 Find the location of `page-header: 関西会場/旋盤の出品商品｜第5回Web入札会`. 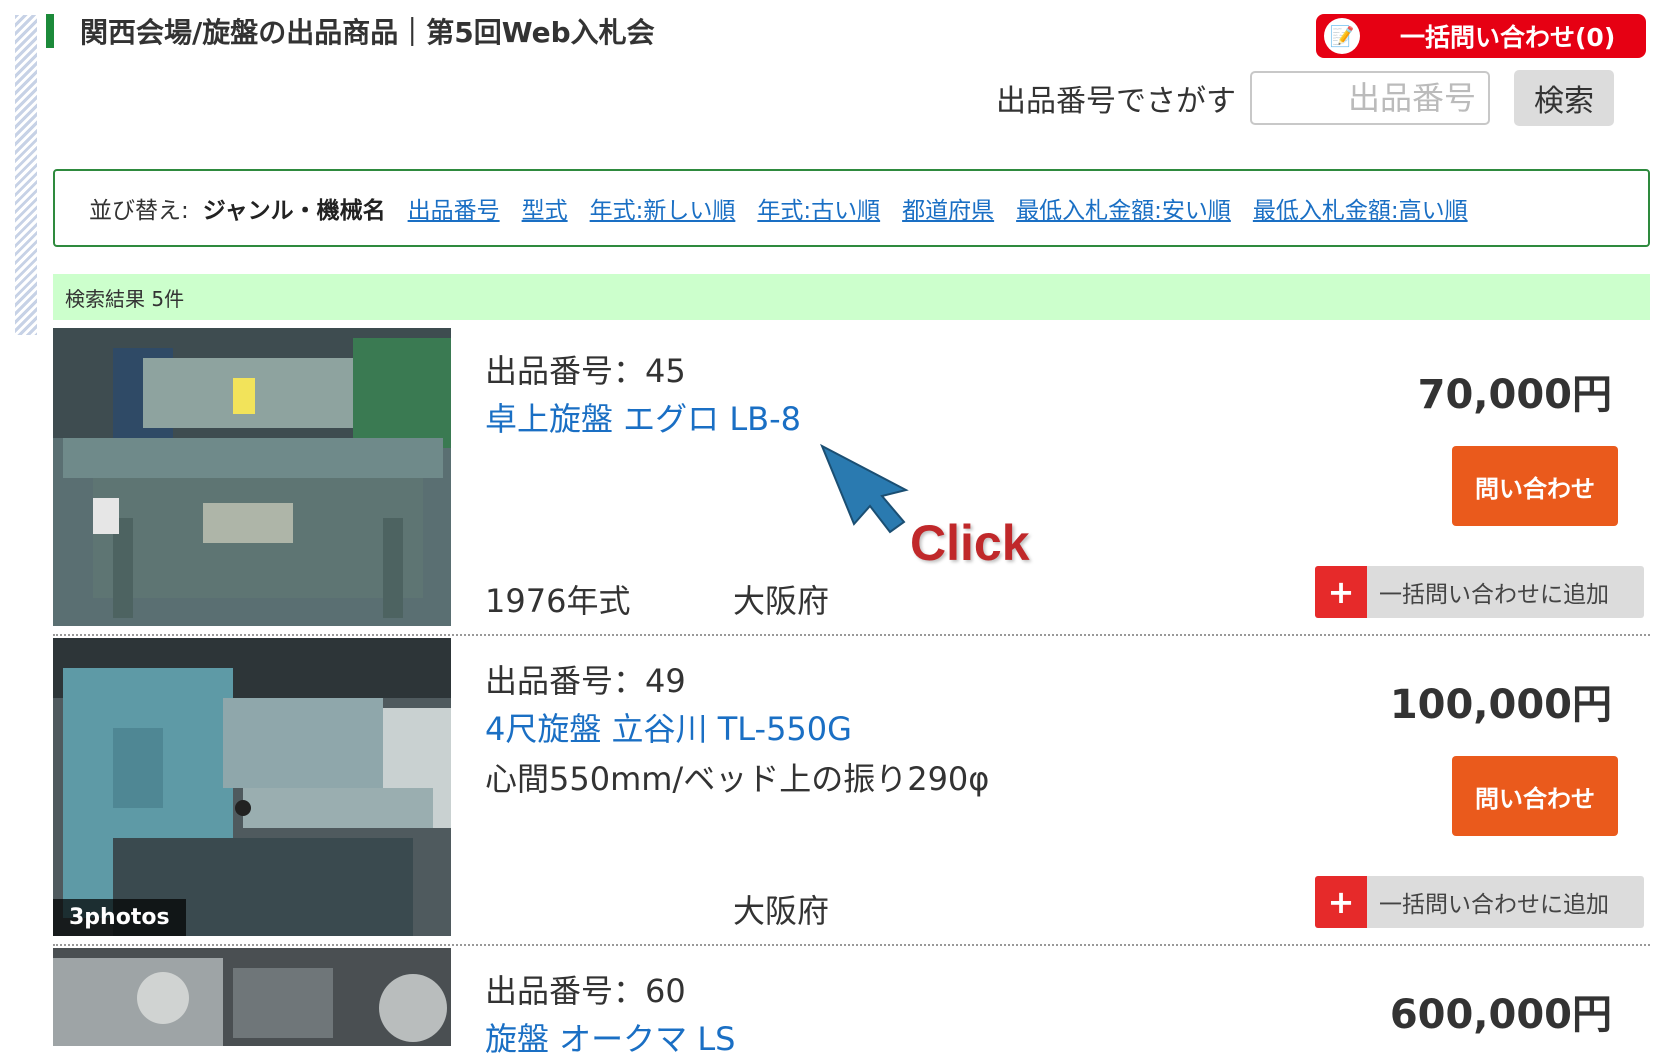

page-header: 関西会場/旋盤の出品商品｜第5回Web入札会 is located at coordinates (350, 31).